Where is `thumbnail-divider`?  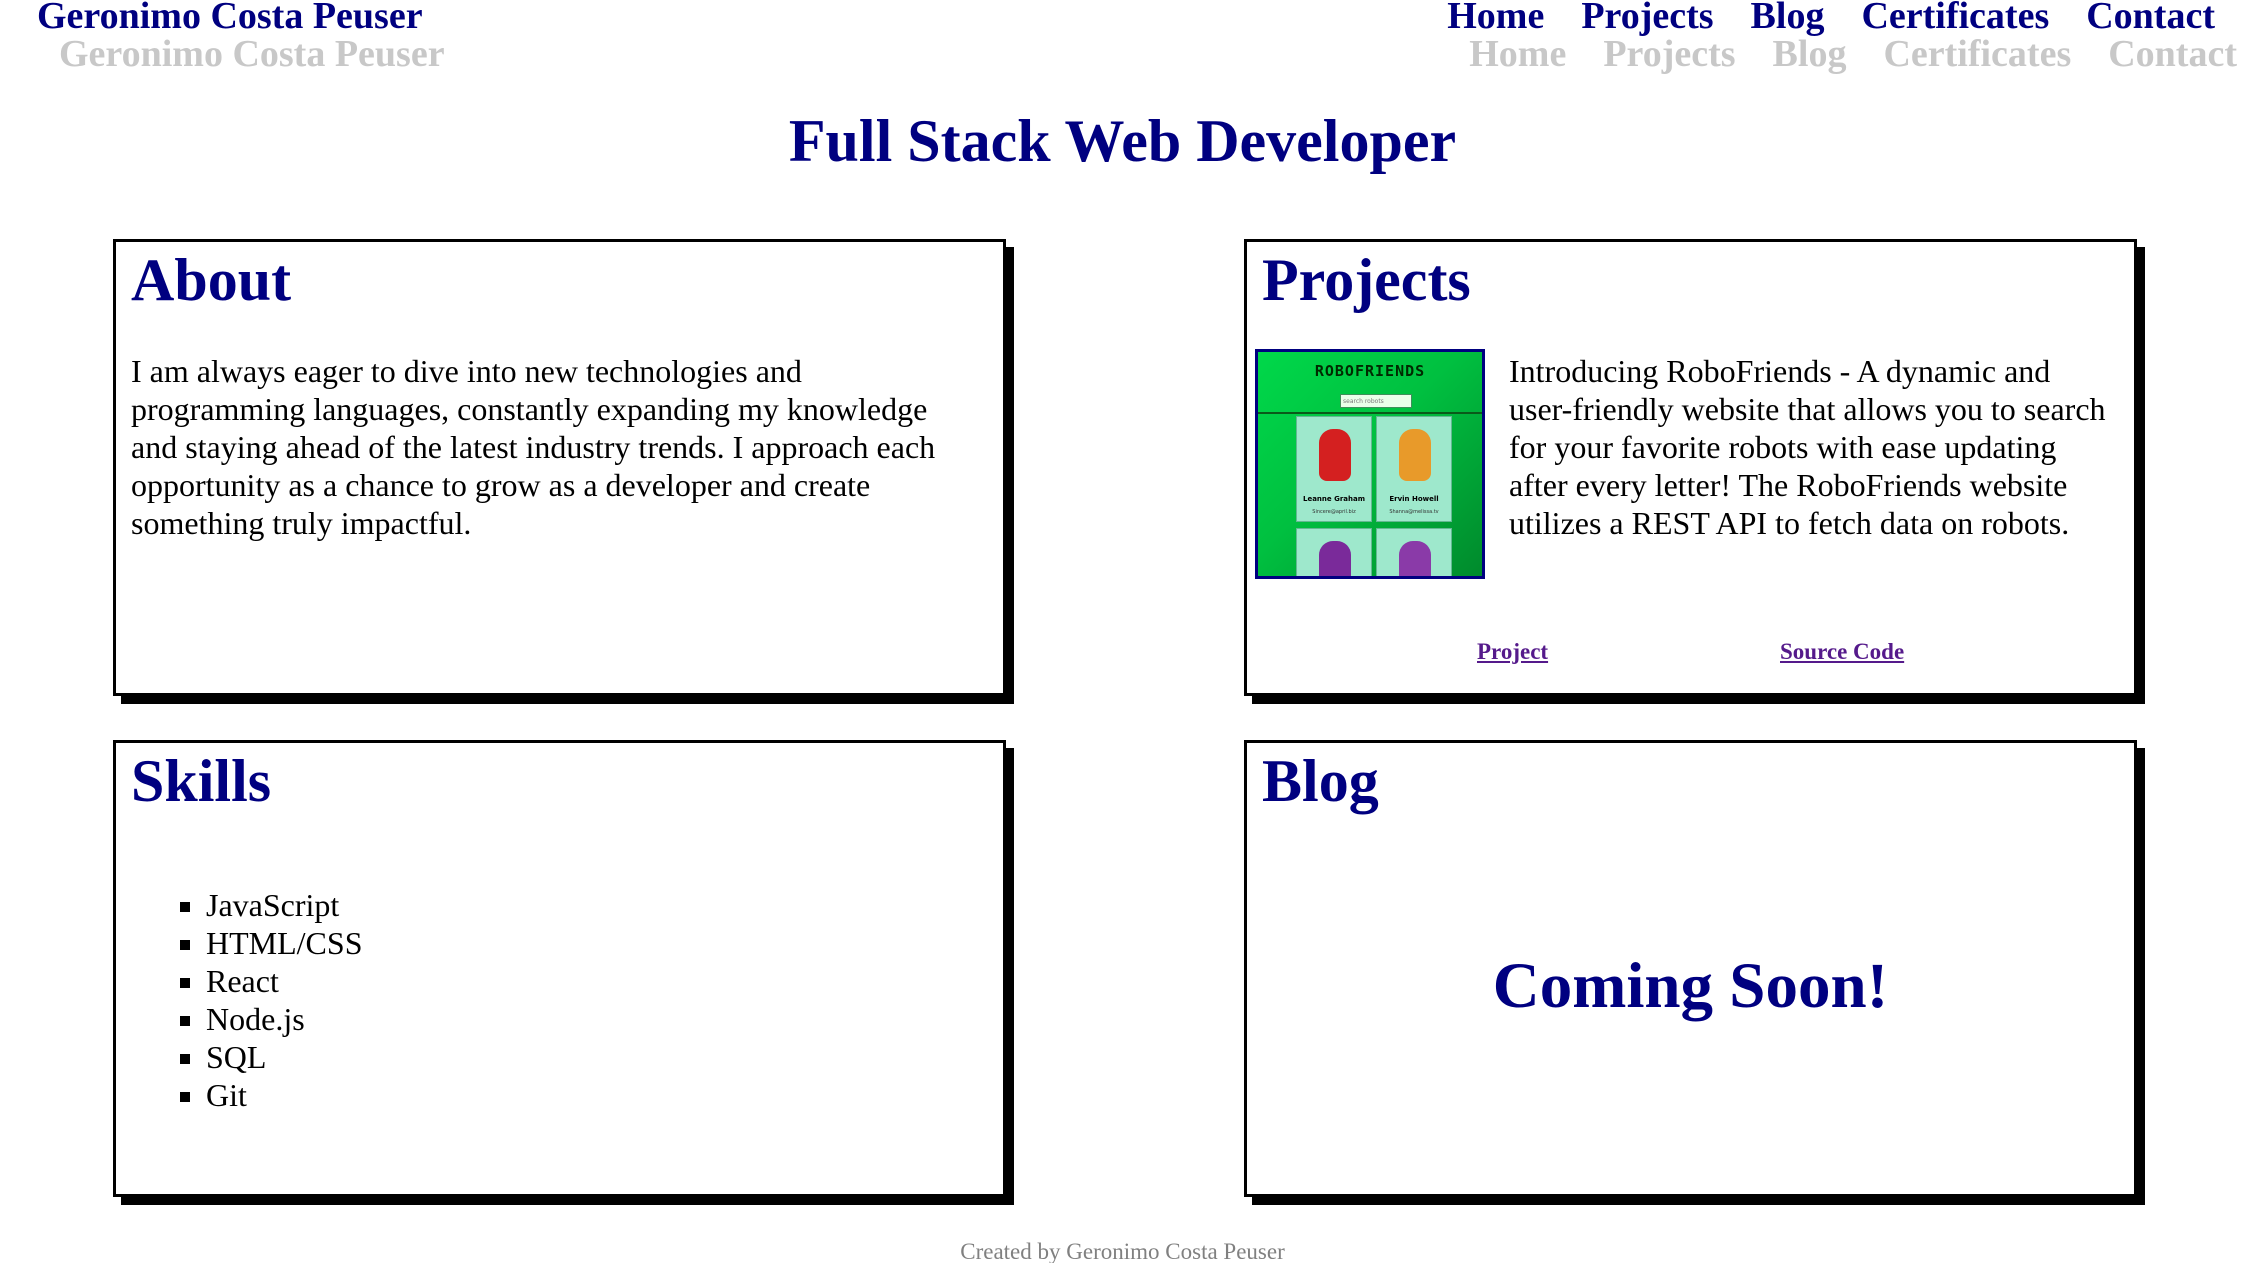
thumbnail-divider is located at coordinates (1370, 413).